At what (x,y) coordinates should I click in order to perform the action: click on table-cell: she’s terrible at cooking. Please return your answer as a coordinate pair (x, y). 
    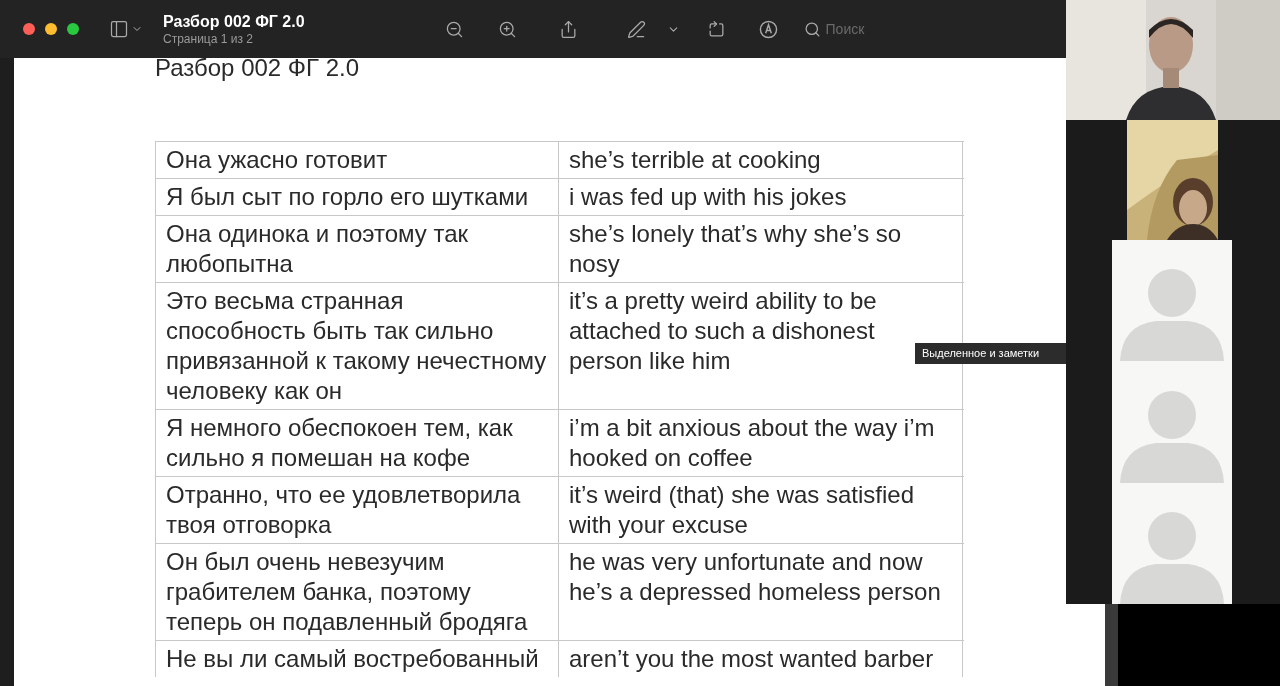
    Looking at the image, I should click on (761, 160).